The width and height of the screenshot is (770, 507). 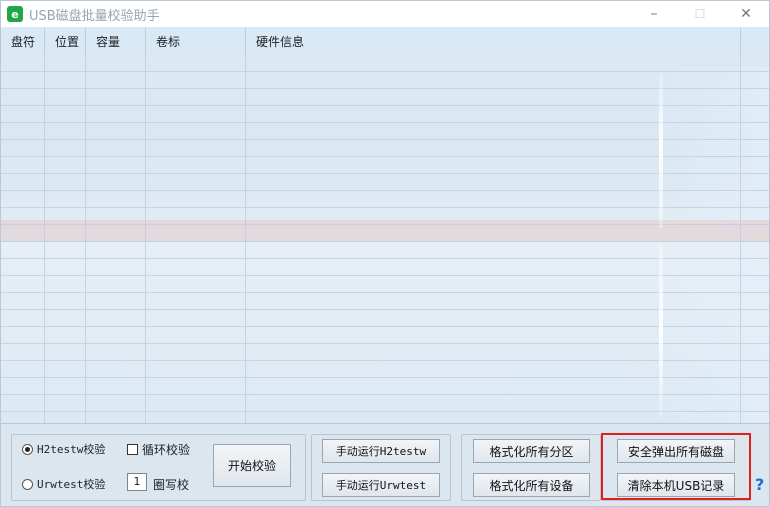 I want to click on maximize-button: ☐, so click(x=700, y=14).